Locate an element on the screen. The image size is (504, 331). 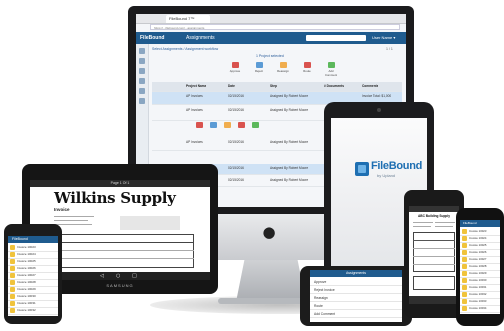
home-icon: ○ is located at coordinates (118, 276).